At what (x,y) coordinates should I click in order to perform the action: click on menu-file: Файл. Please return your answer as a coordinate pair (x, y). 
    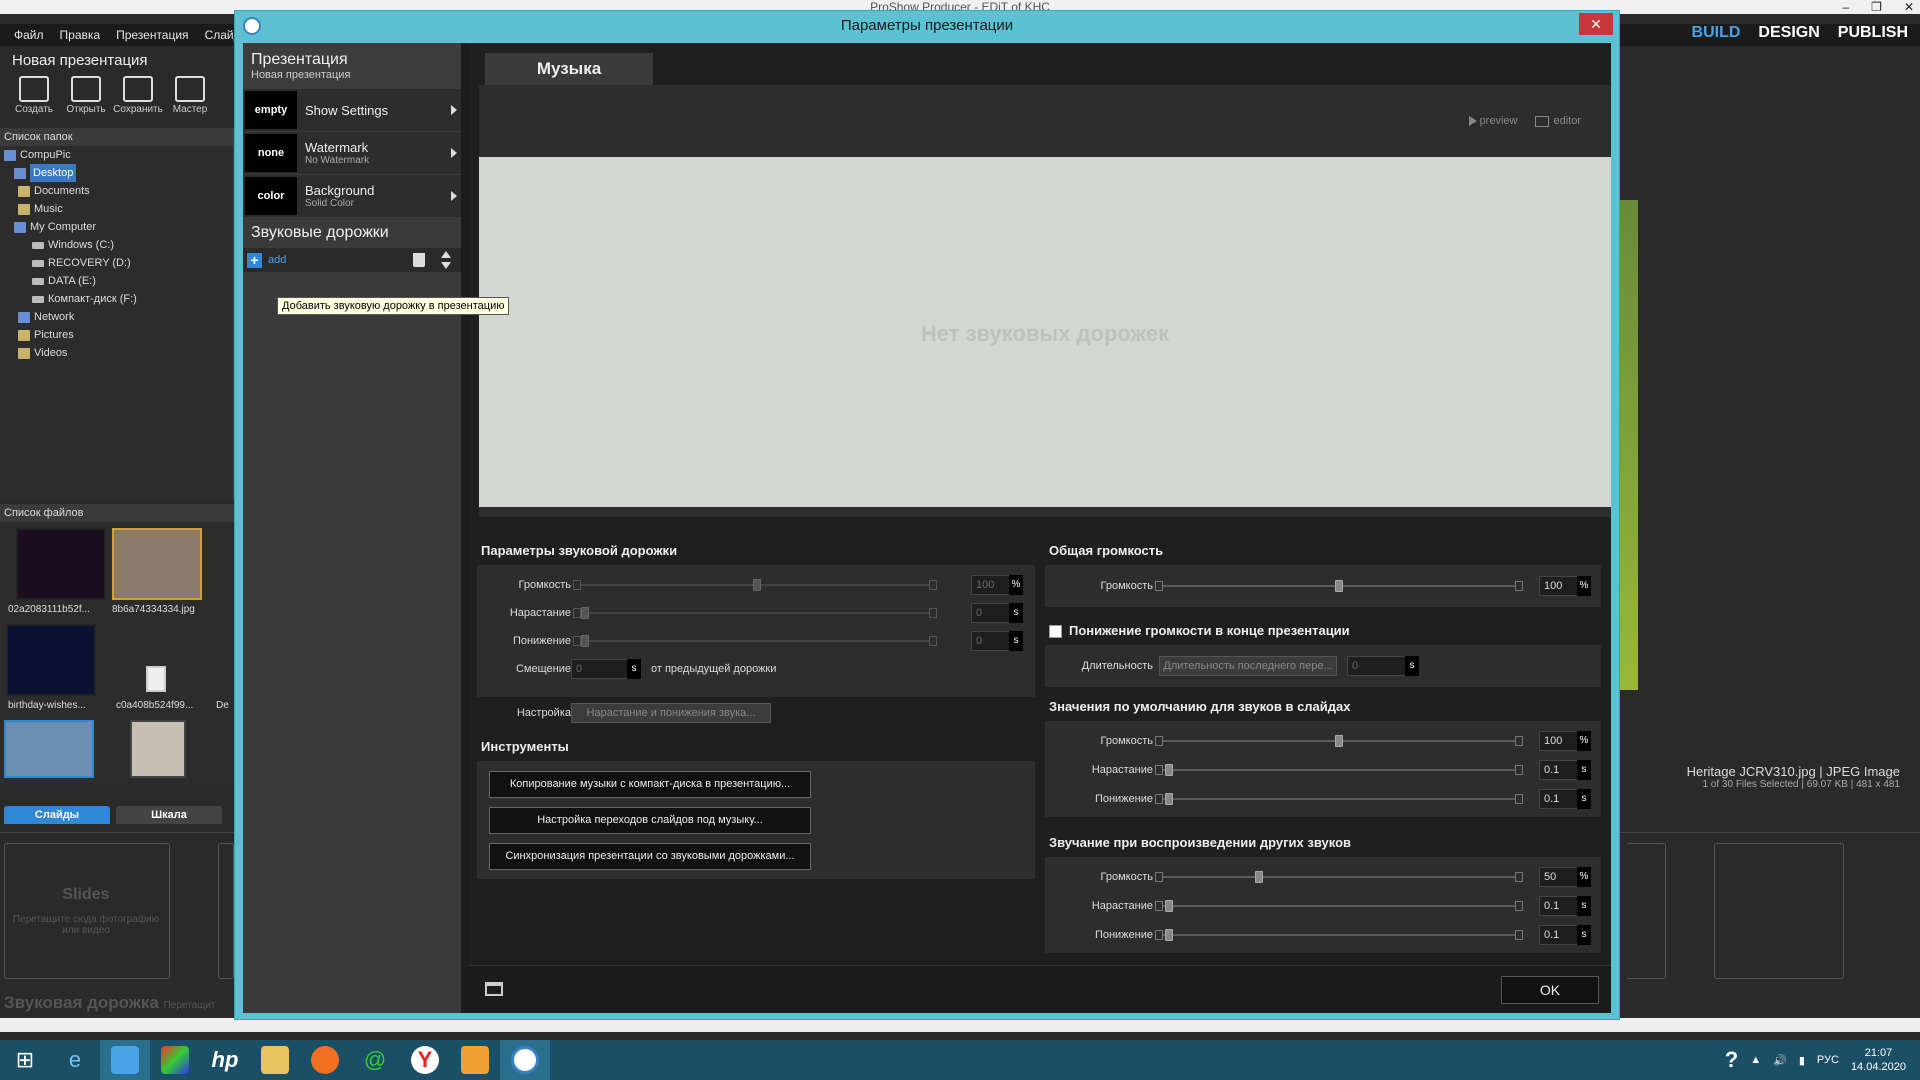
    Looking at the image, I should click on (29, 35).